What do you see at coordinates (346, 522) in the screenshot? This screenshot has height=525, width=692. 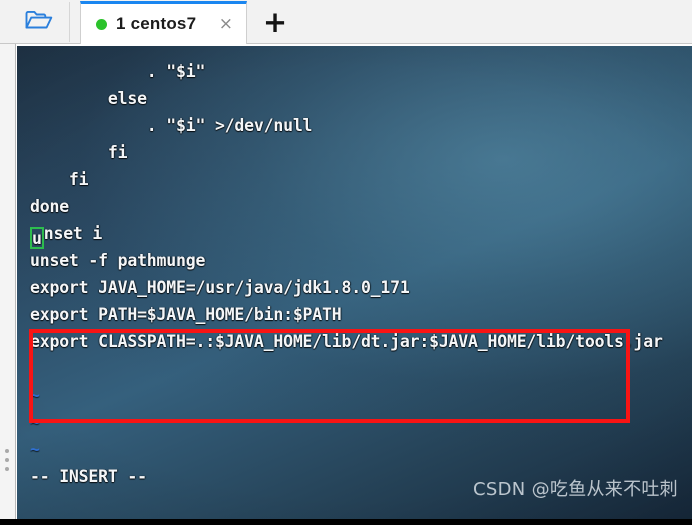 I see `bottom-edge-strip` at bounding box center [346, 522].